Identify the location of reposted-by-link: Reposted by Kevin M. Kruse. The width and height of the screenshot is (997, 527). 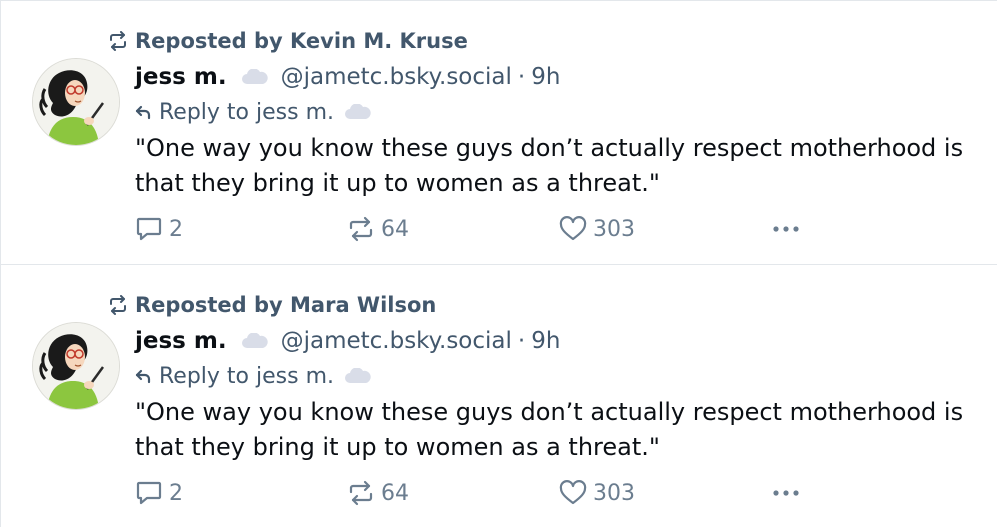
(287, 41).